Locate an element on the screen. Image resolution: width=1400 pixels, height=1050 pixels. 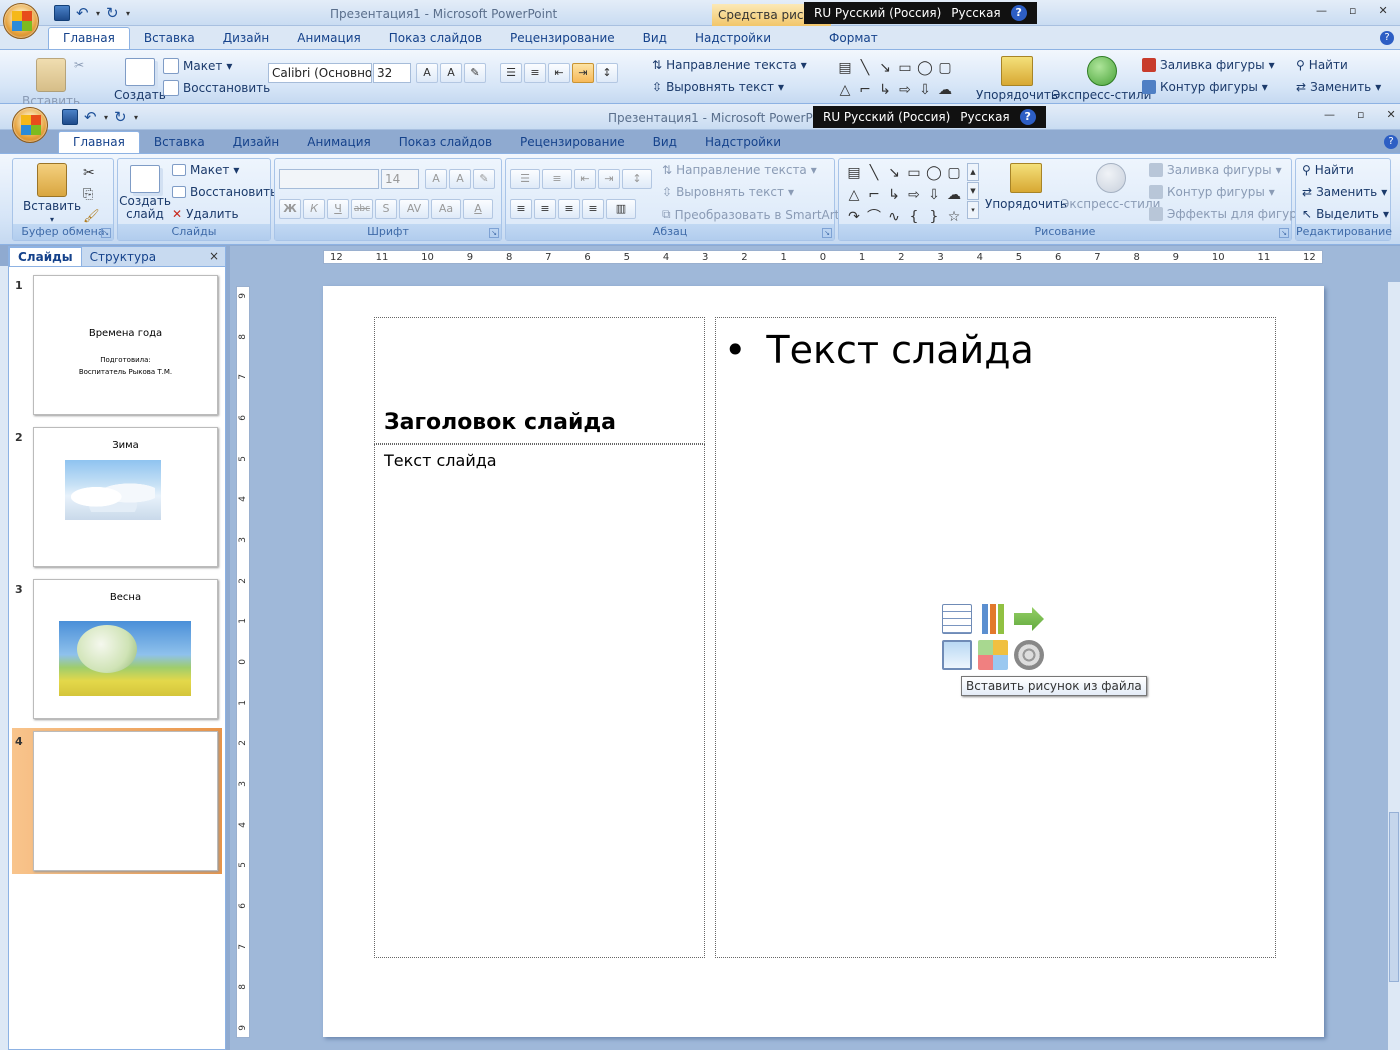
gallery-more-icon: ▾ is located at coordinates (973, 210).